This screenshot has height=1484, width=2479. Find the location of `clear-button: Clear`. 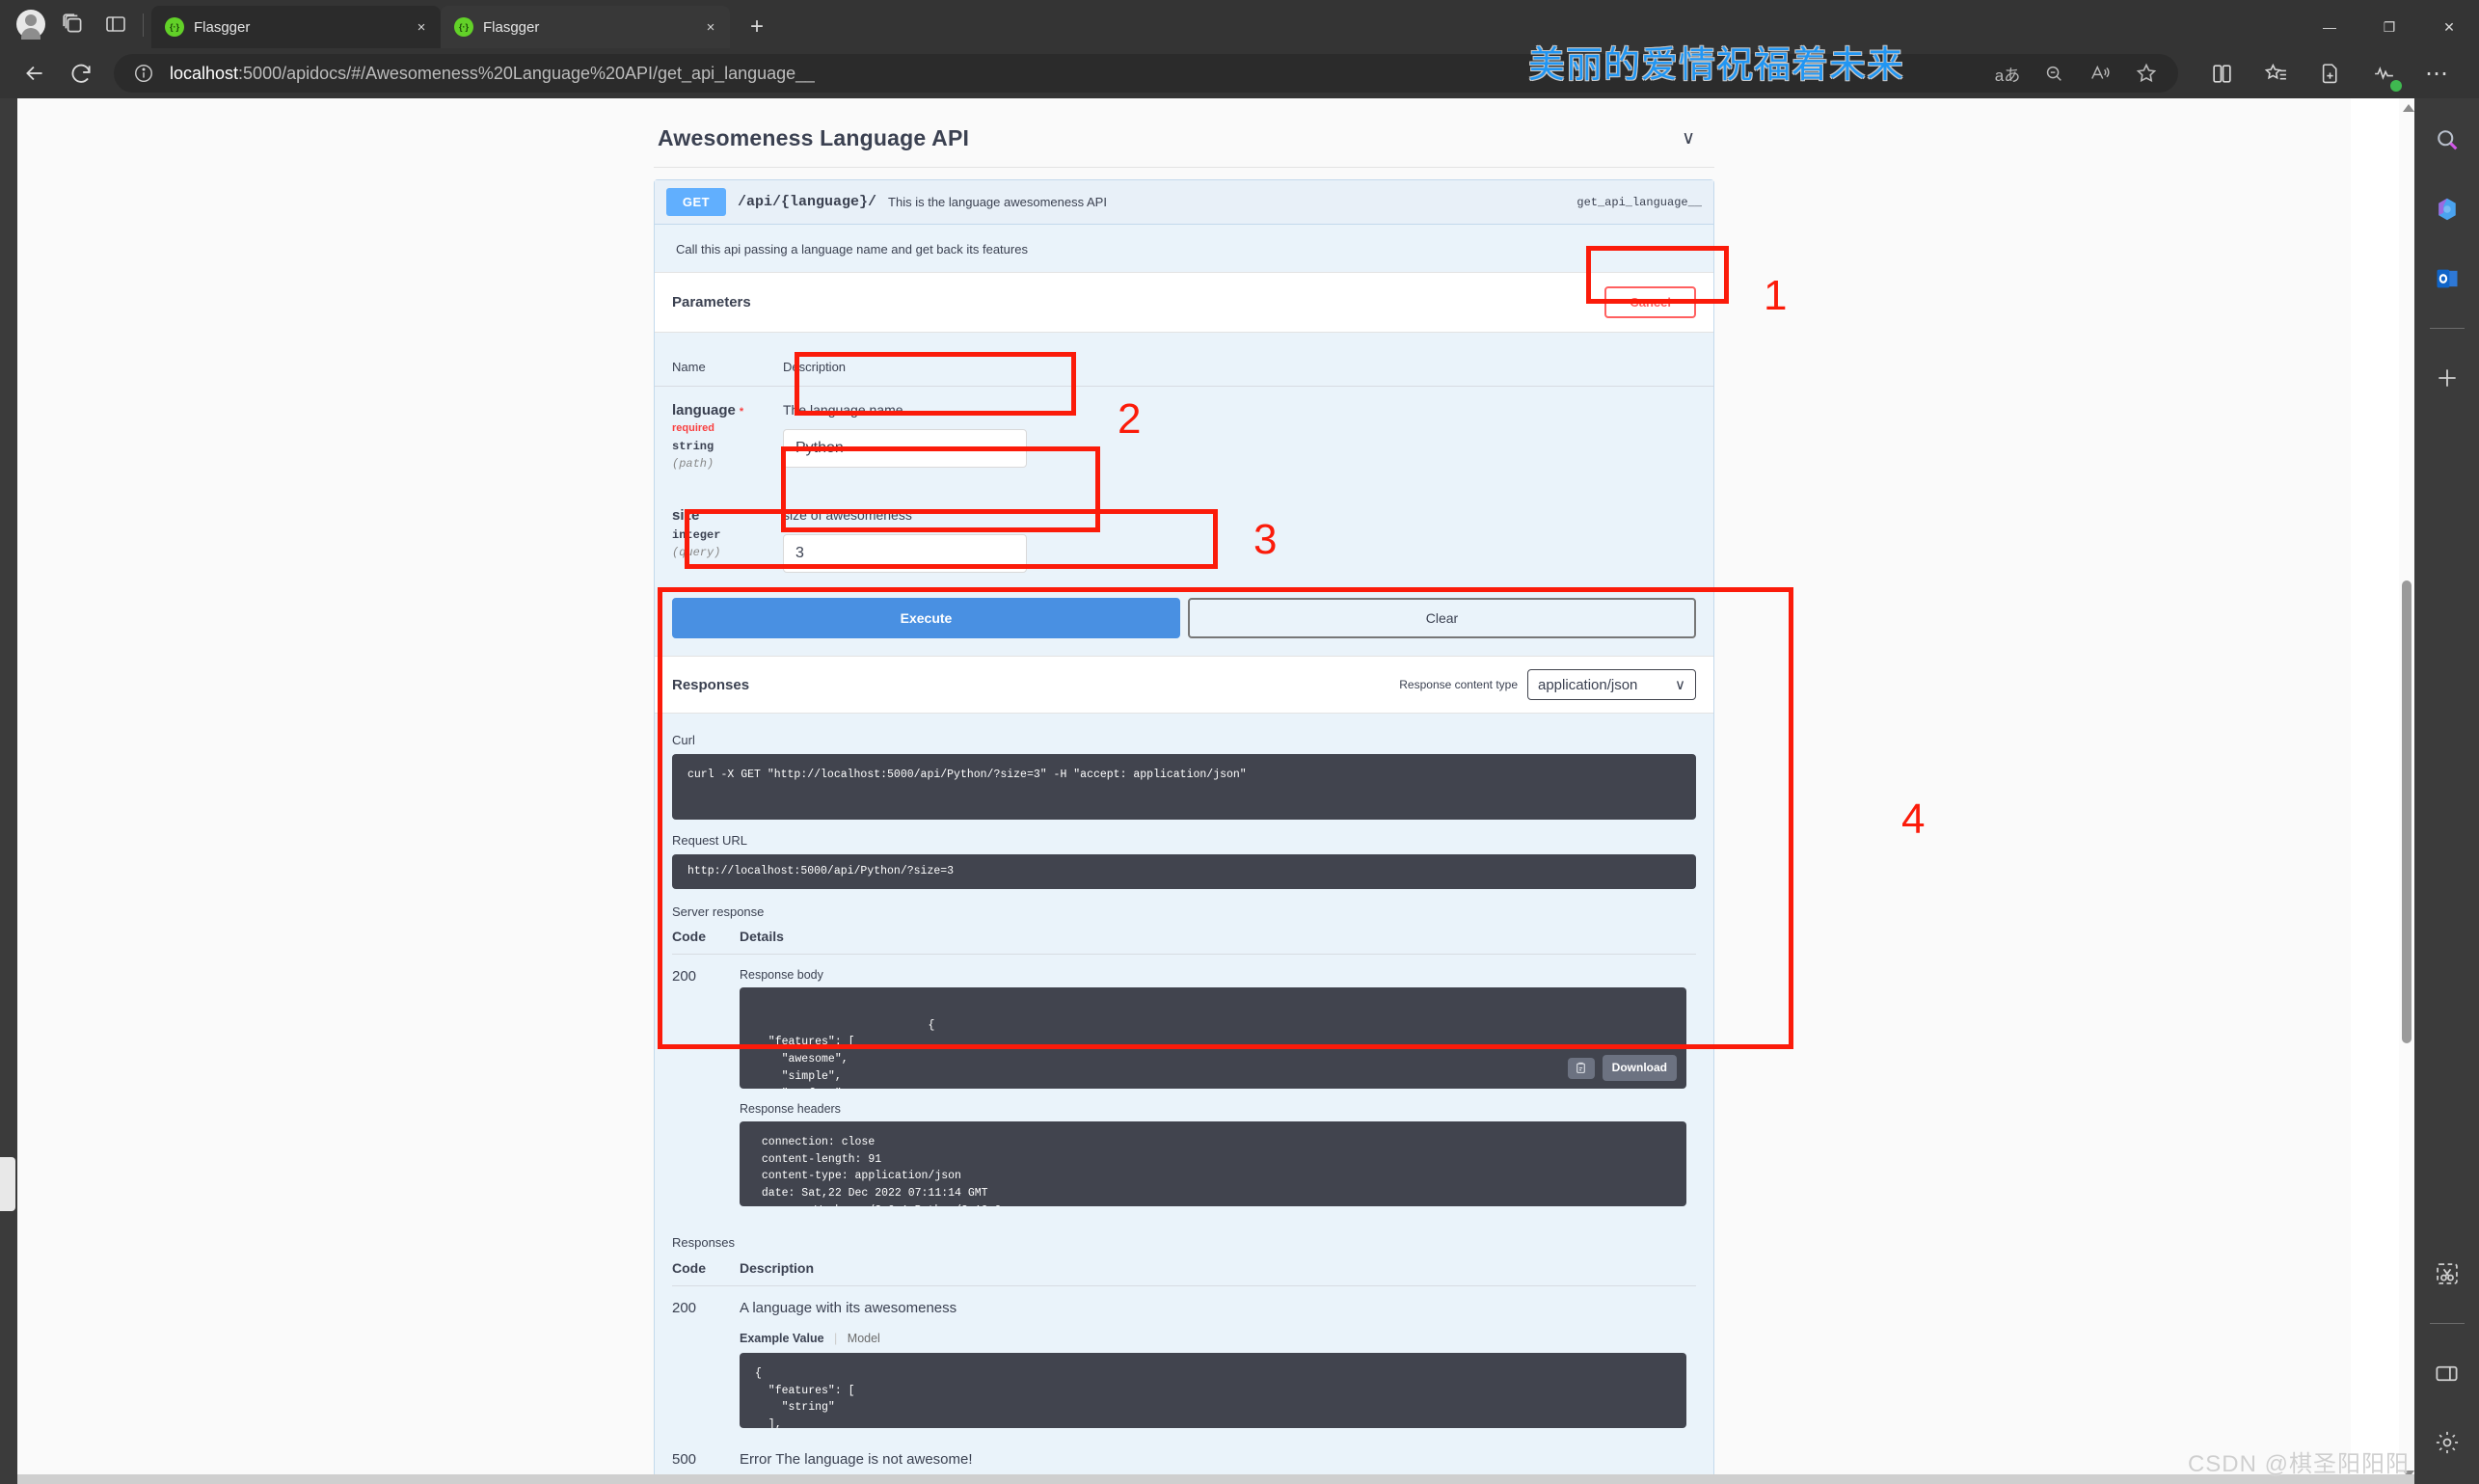

clear-button: Clear is located at coordinates (1442, 618).